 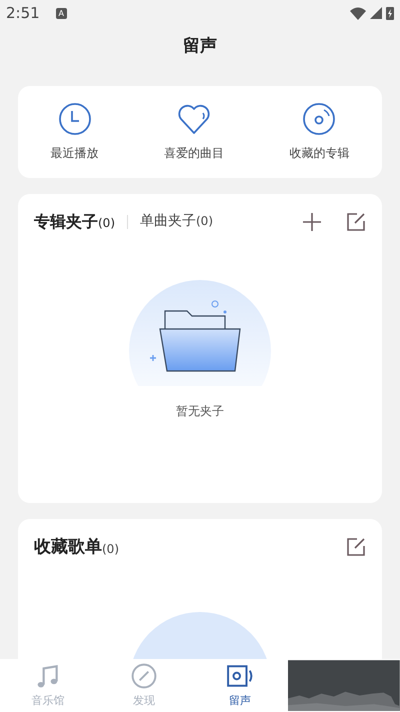 I want to click on shortcut-button: 喜爱的曲目, so click(x=194, y=132).